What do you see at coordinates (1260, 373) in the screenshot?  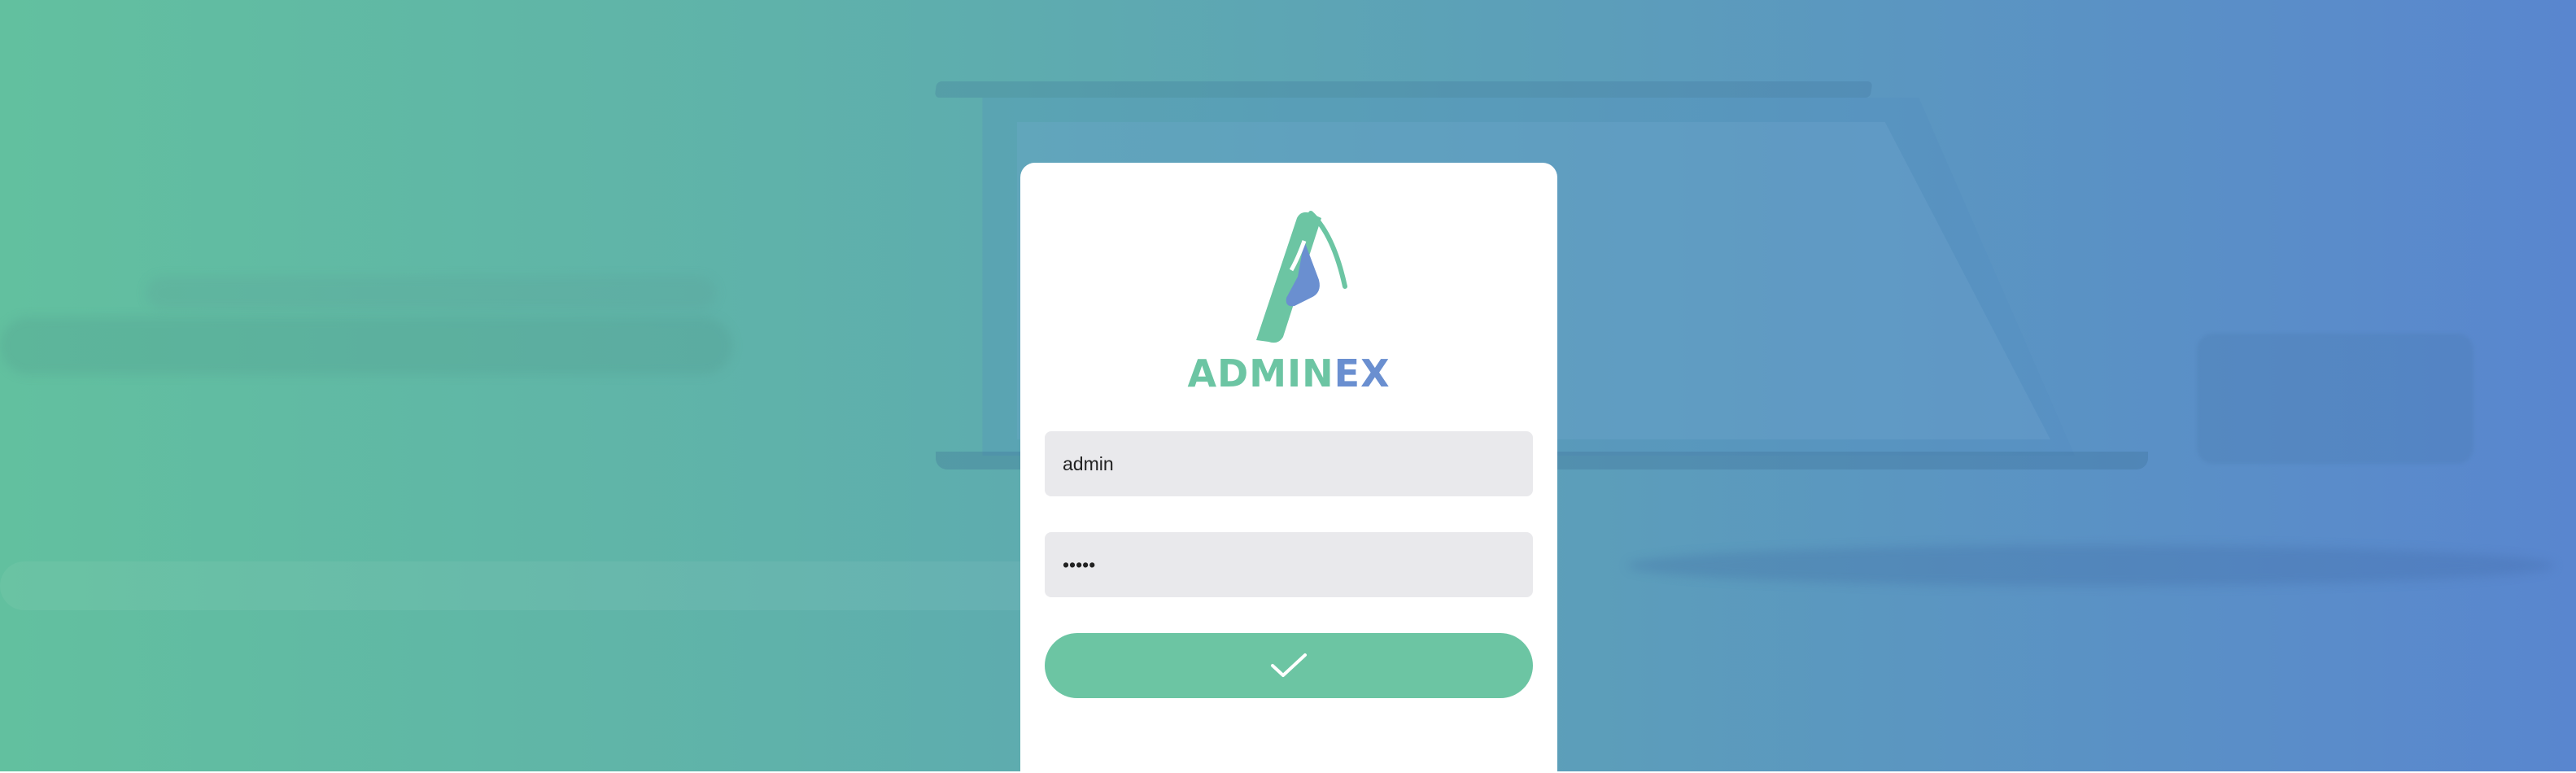 I see `brand-name-part-1: ADMIN` at bounding box center [1260, 373].